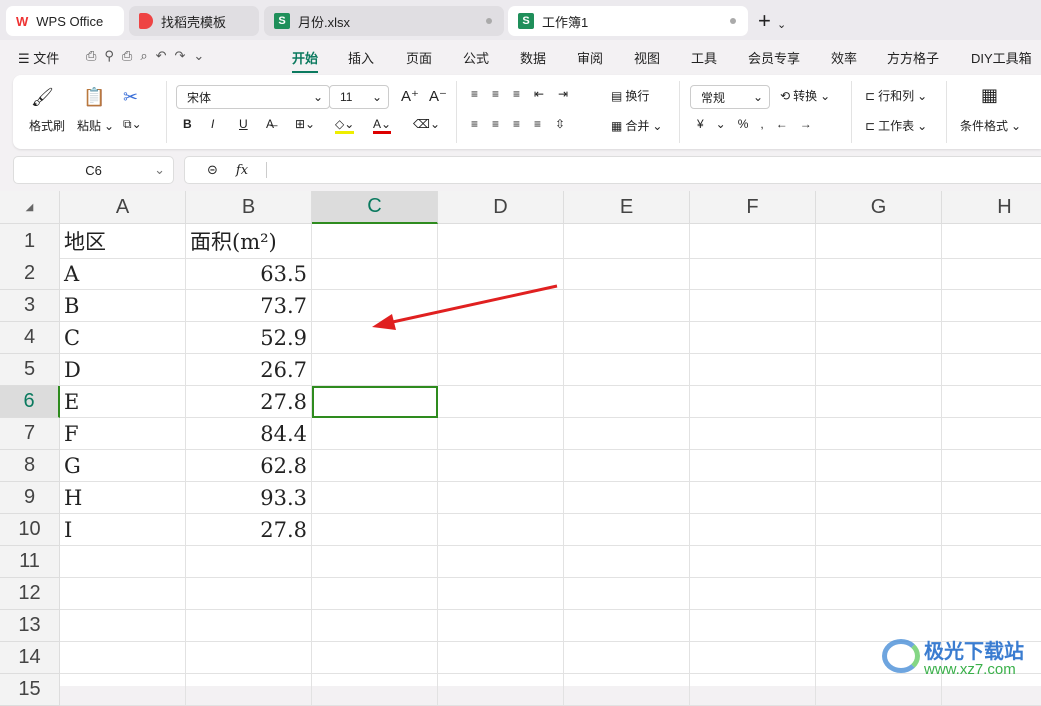  What do you see at coordinates (375, 402) in the screenshot?
I see `cell-C6` at bounding box center [375, 402].